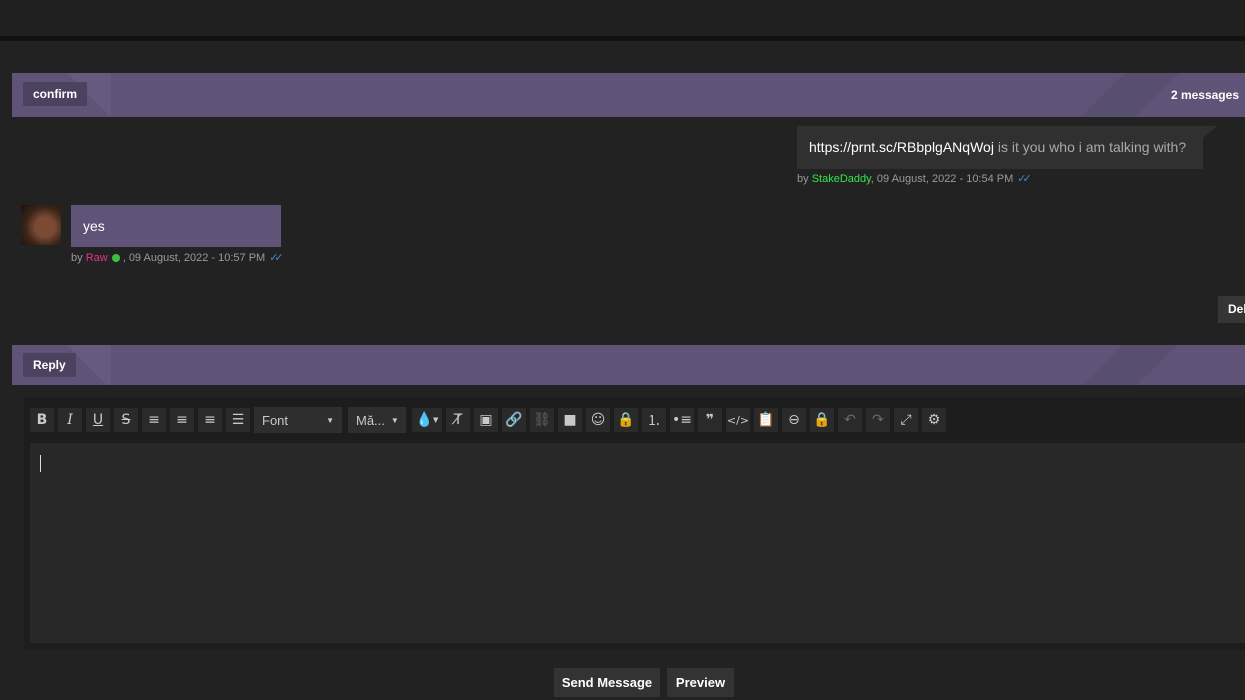 The image size is (1245, 700). Describe the element at coordinates (210, 420) in the screenshot. I see `align-right-icon: ≡` at that location.